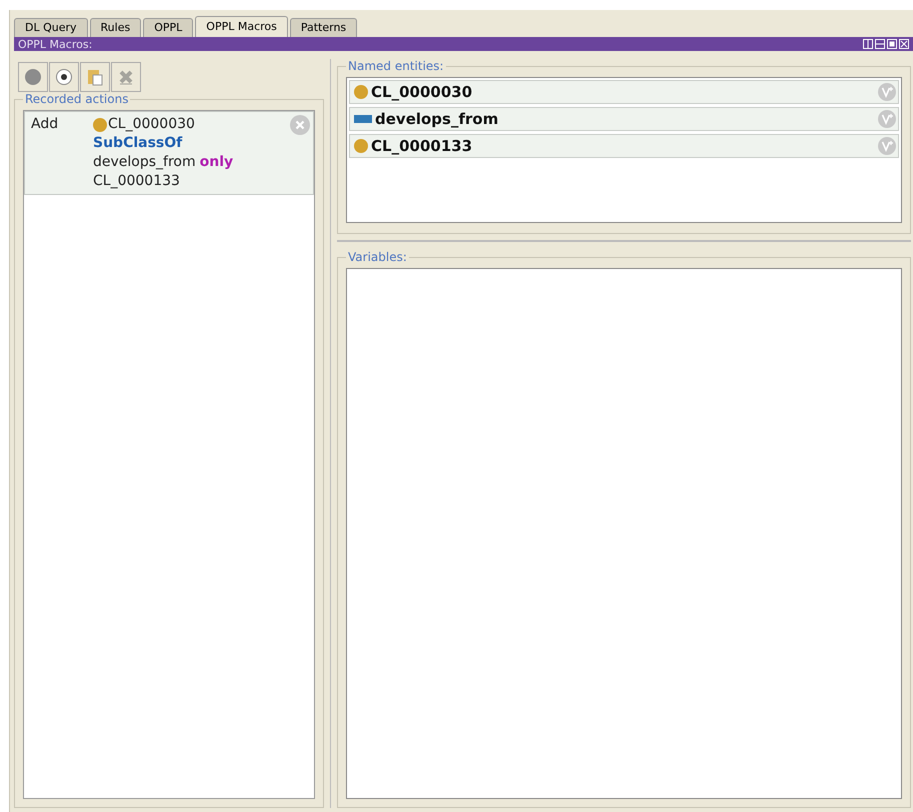 The width and height of the screenshot is (913, 812). I want to click on axiom-text: CL_0000030, so click(151, 124).